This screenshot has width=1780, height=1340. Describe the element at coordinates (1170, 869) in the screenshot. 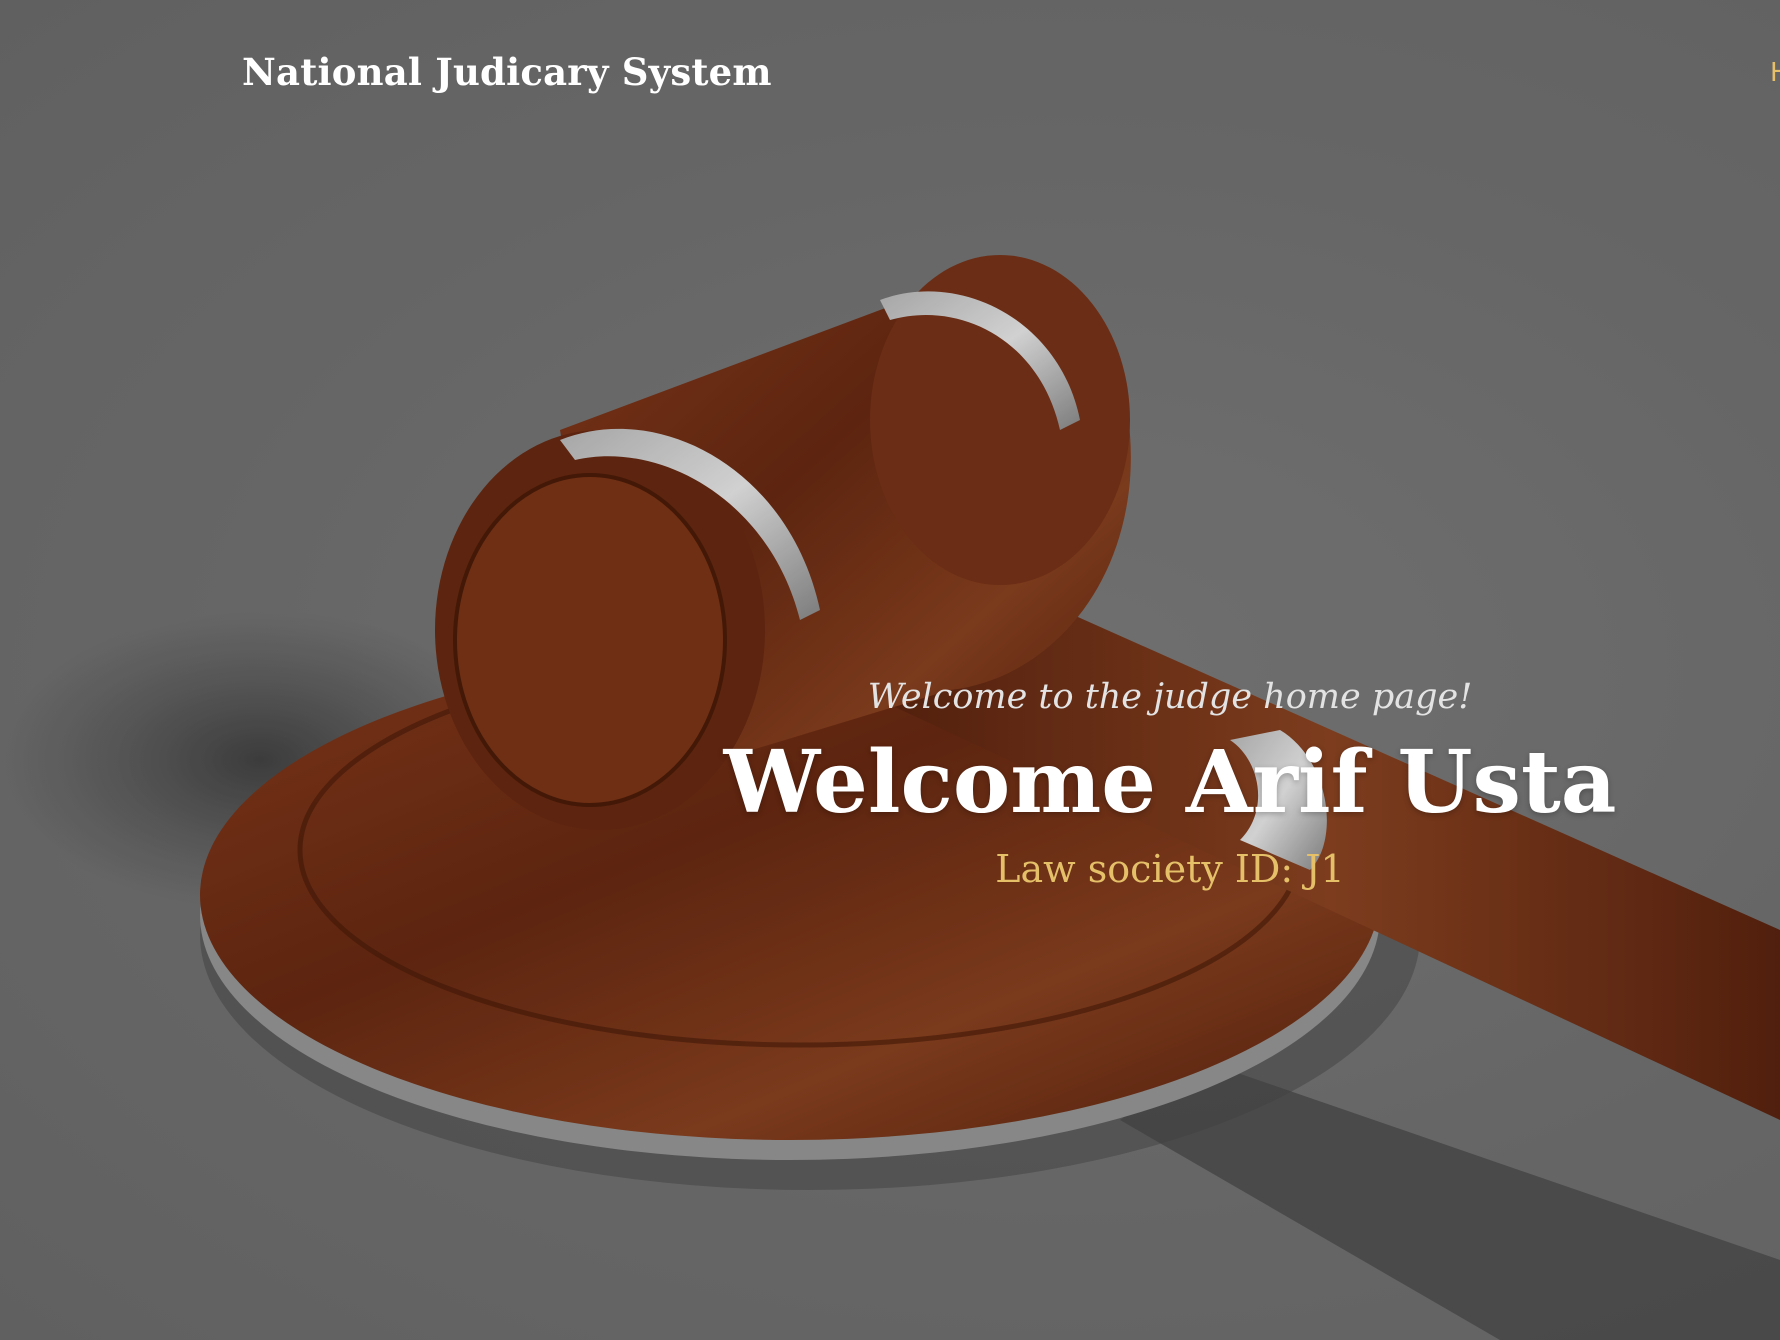

I see `law-society-id: Law society ID: J1` at that location.